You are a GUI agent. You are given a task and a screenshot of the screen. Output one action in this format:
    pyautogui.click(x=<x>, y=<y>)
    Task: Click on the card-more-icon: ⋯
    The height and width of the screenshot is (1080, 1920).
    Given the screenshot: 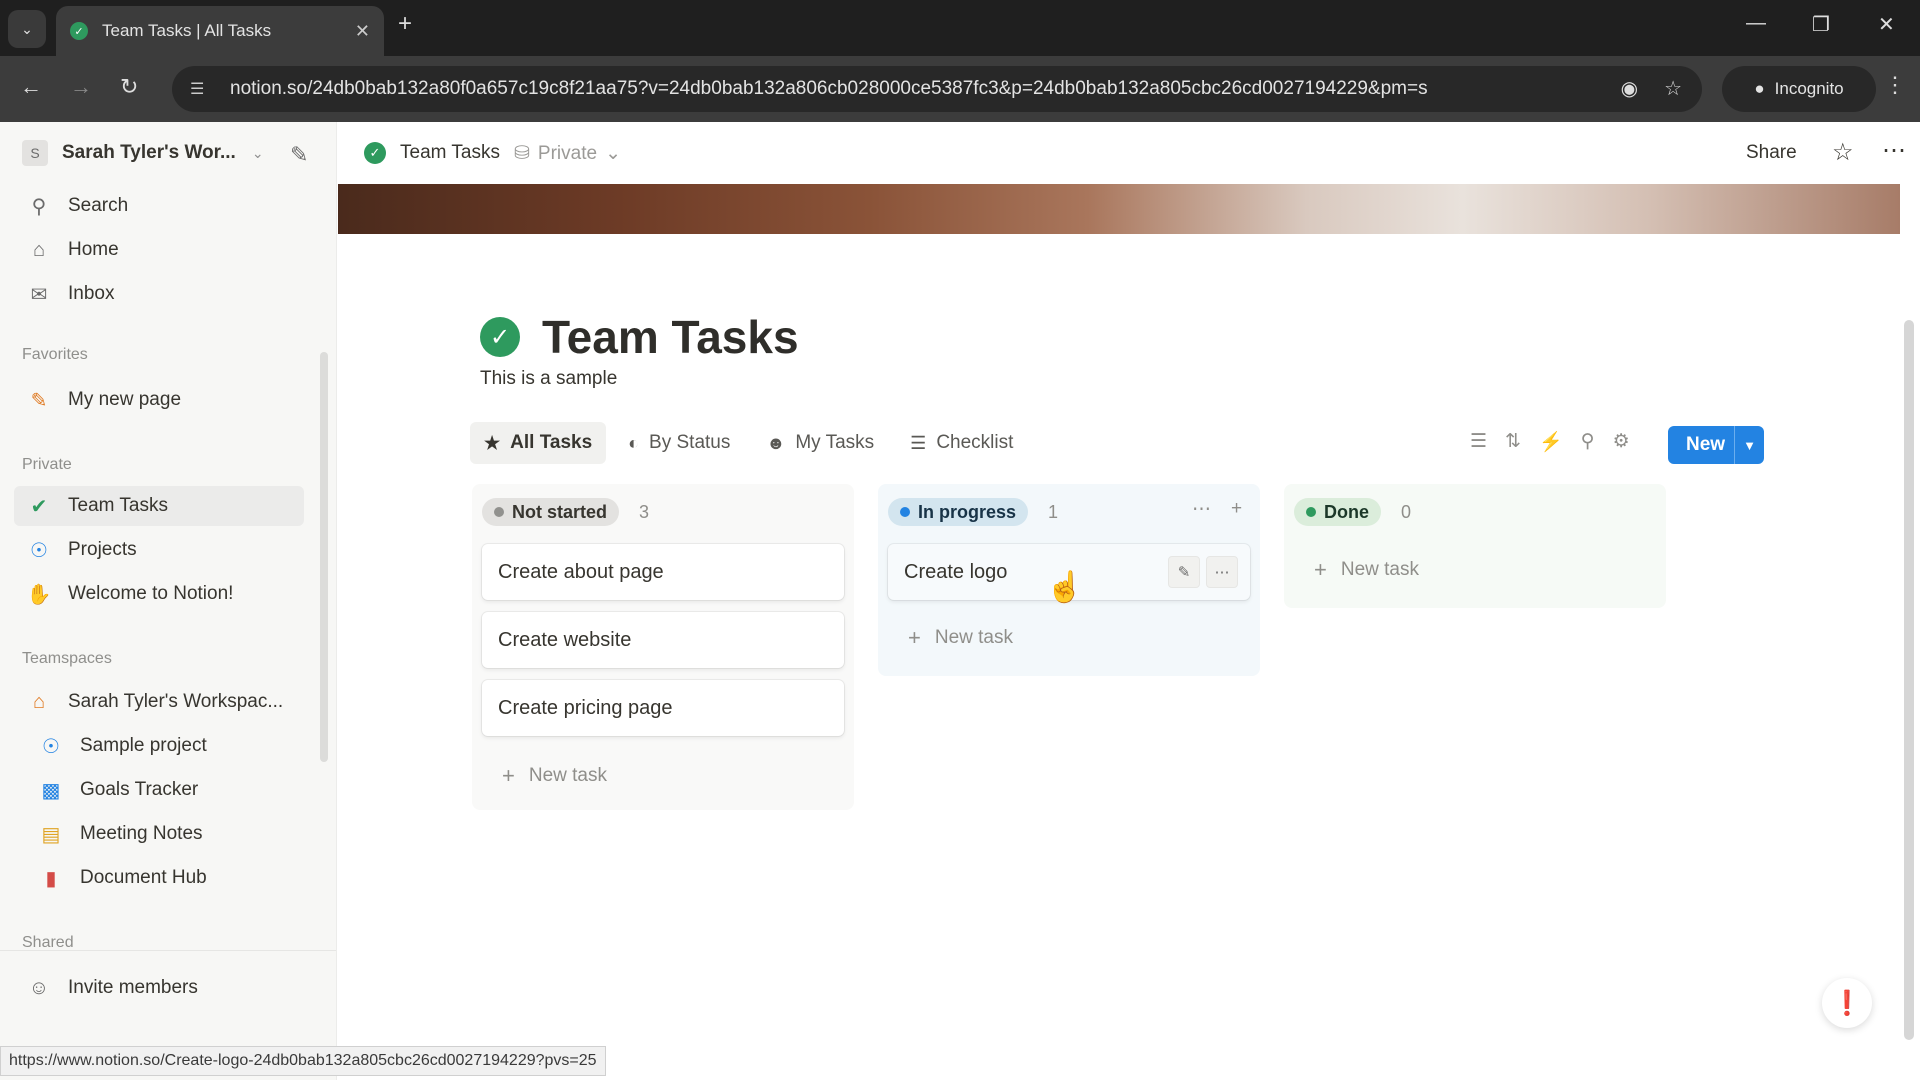 What is the action you would take?
    pyautogui.click(x=1222, y=572)
    